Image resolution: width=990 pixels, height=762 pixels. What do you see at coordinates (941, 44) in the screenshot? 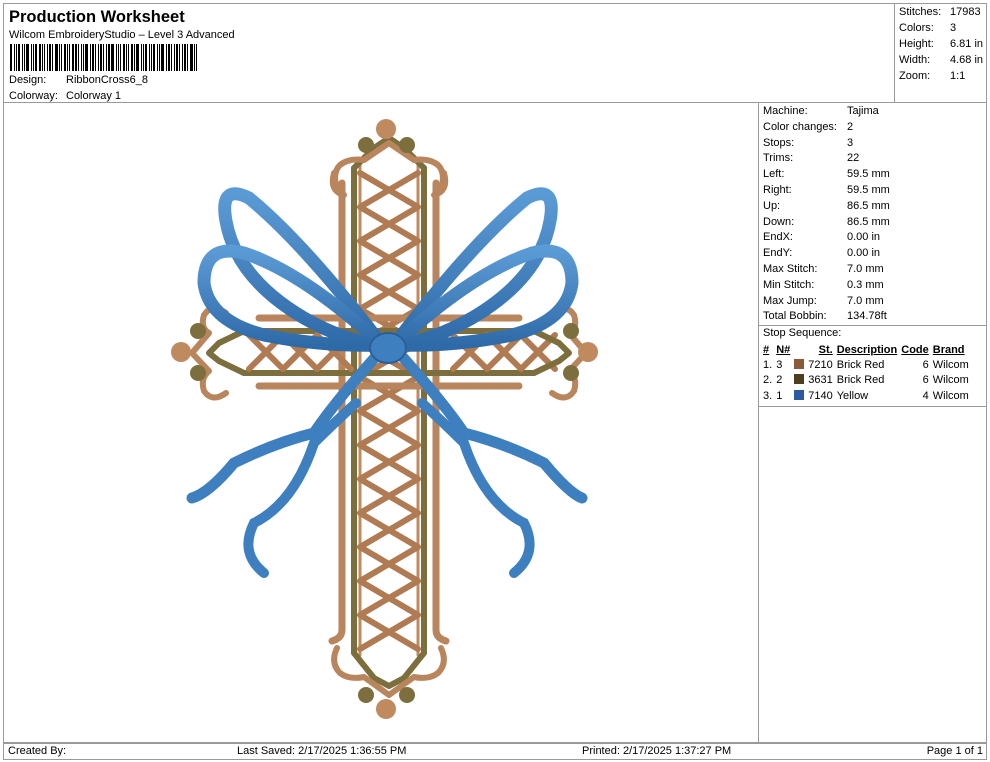
I see `summary-height: Height: 6.81 in` at bounding box center [941, 44].